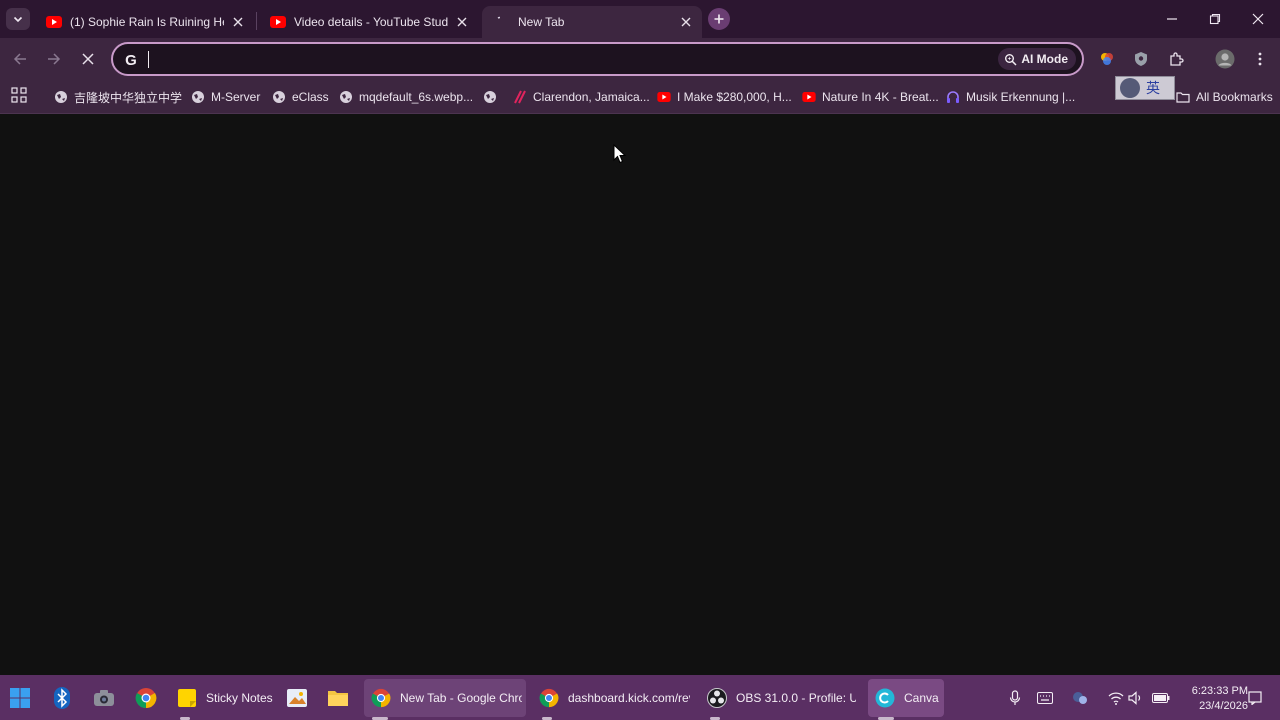  I want to click on address-input, so click(567, 59).